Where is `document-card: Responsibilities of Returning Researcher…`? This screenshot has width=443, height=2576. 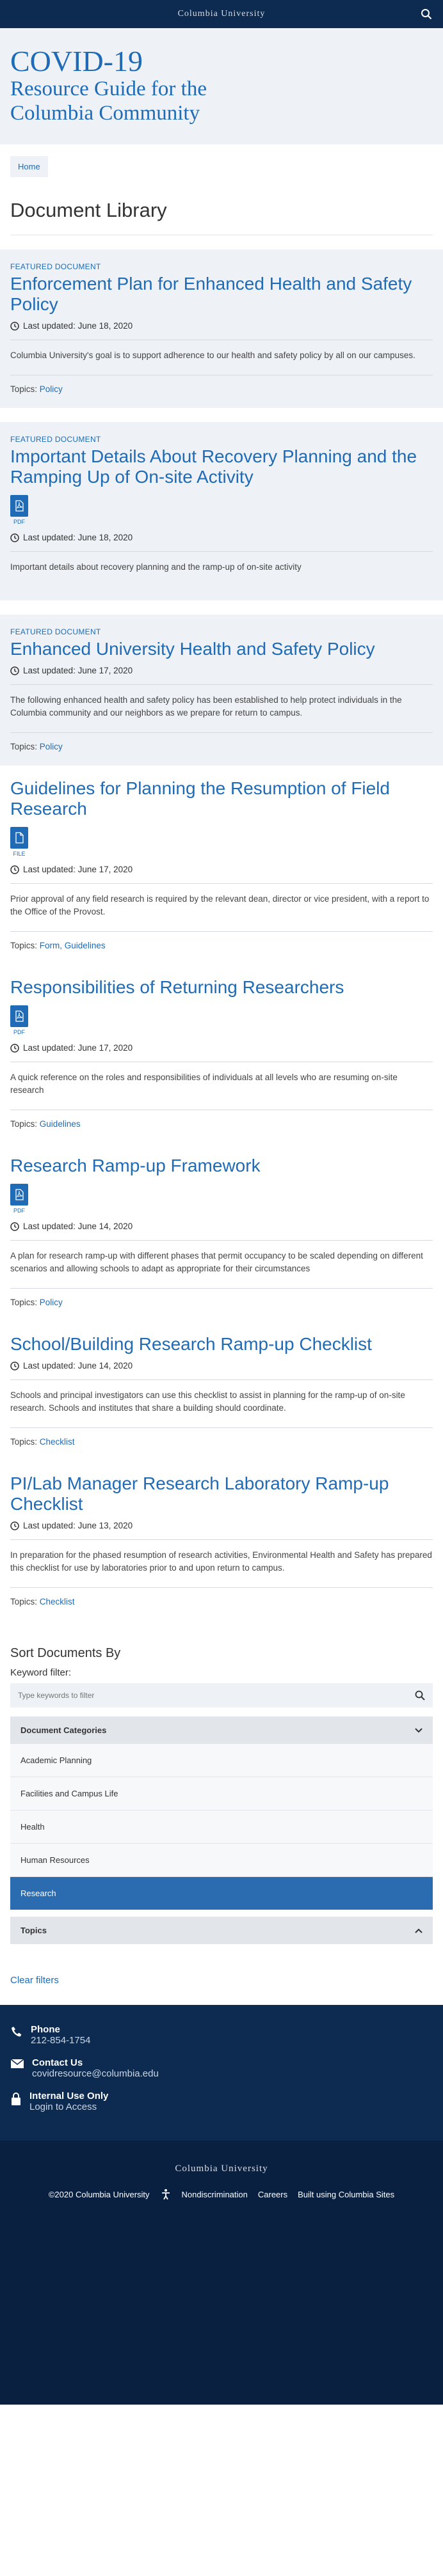
document-card: Responsibilities of Returning Researcher… is located at coordinates (221, 1053).